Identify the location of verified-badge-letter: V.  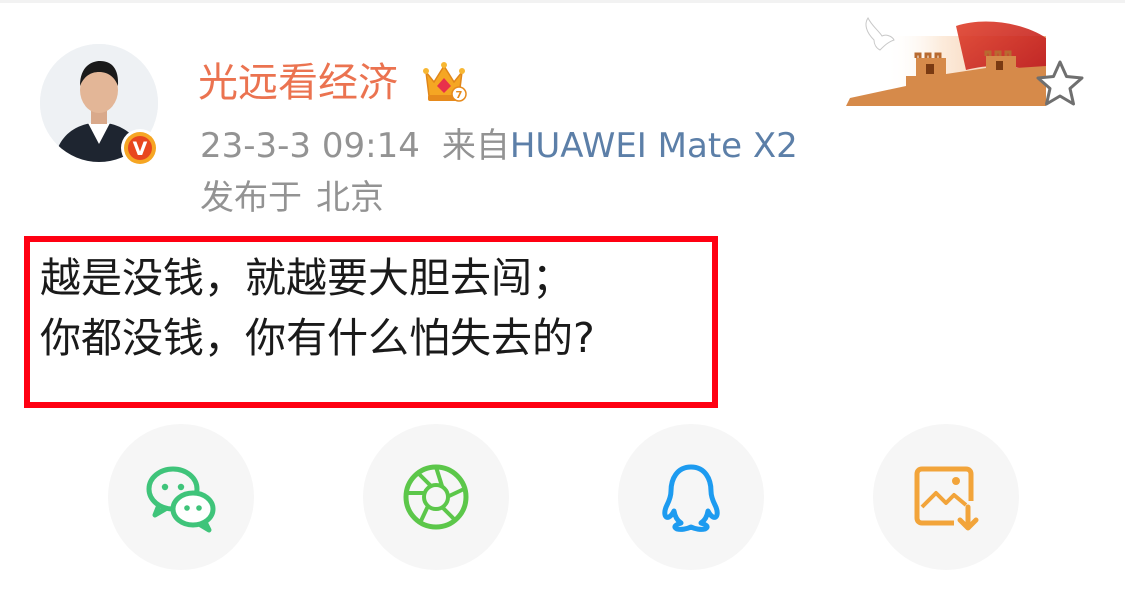
(140, 149).